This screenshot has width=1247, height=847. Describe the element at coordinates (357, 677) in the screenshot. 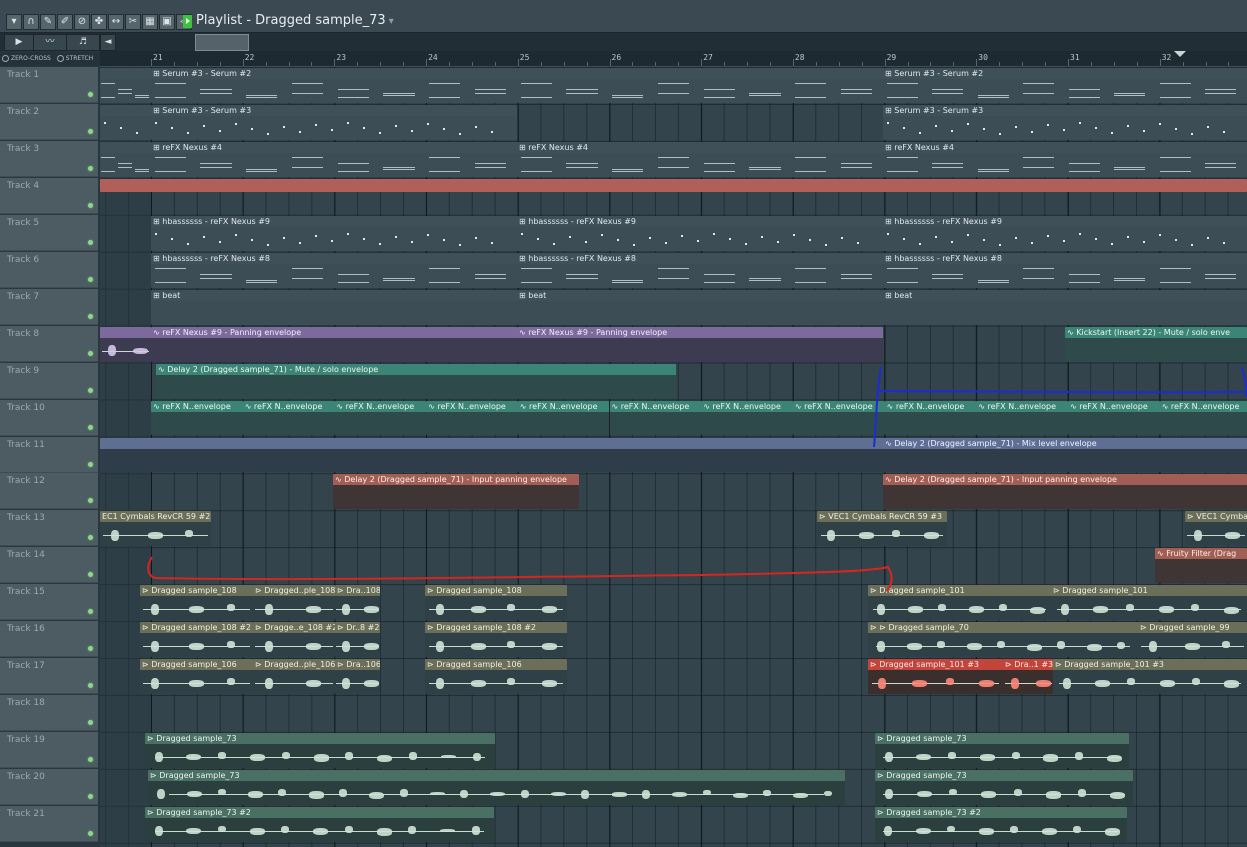

I see `playlist-clip: ⊳ Dra..106` at that location.